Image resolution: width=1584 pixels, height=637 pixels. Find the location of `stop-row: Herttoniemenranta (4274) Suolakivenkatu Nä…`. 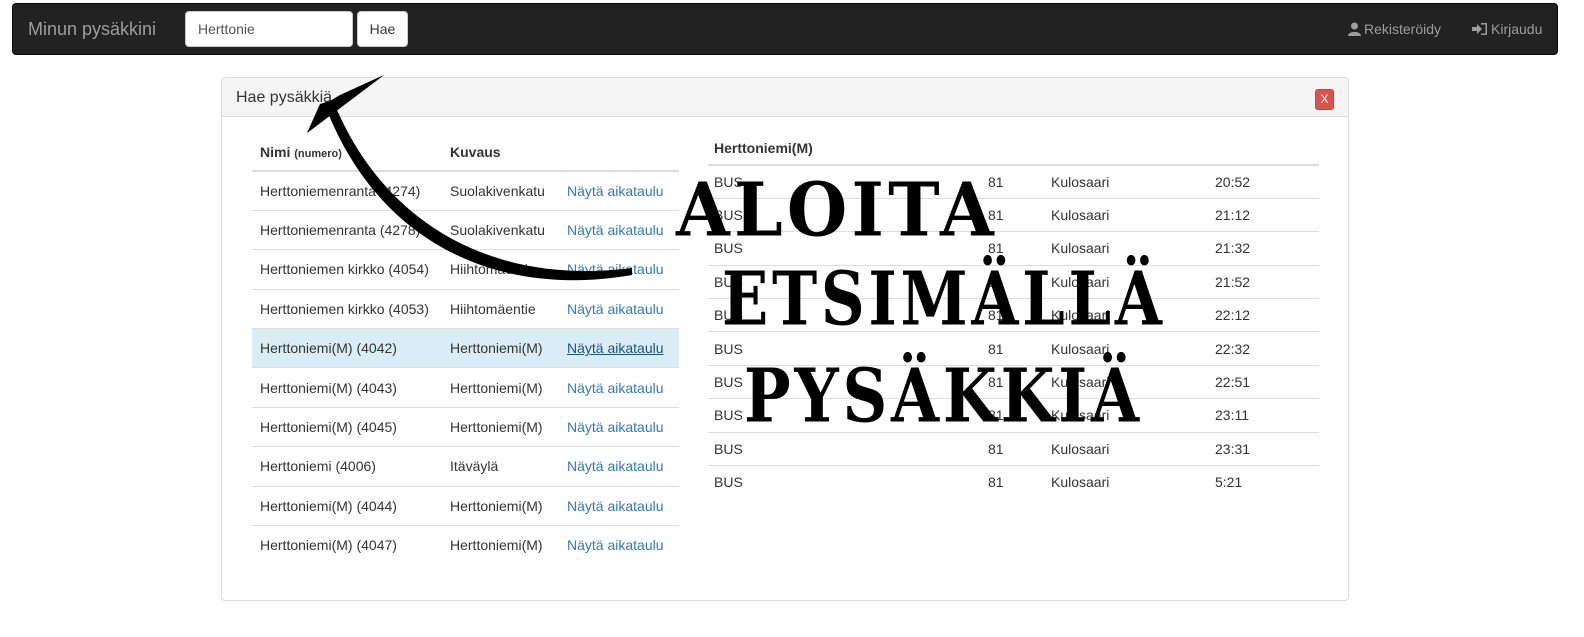

stop-row: Herttoniemenranta (4274) Suolakivenkatu Nä… is located at coordinates (465, 190).